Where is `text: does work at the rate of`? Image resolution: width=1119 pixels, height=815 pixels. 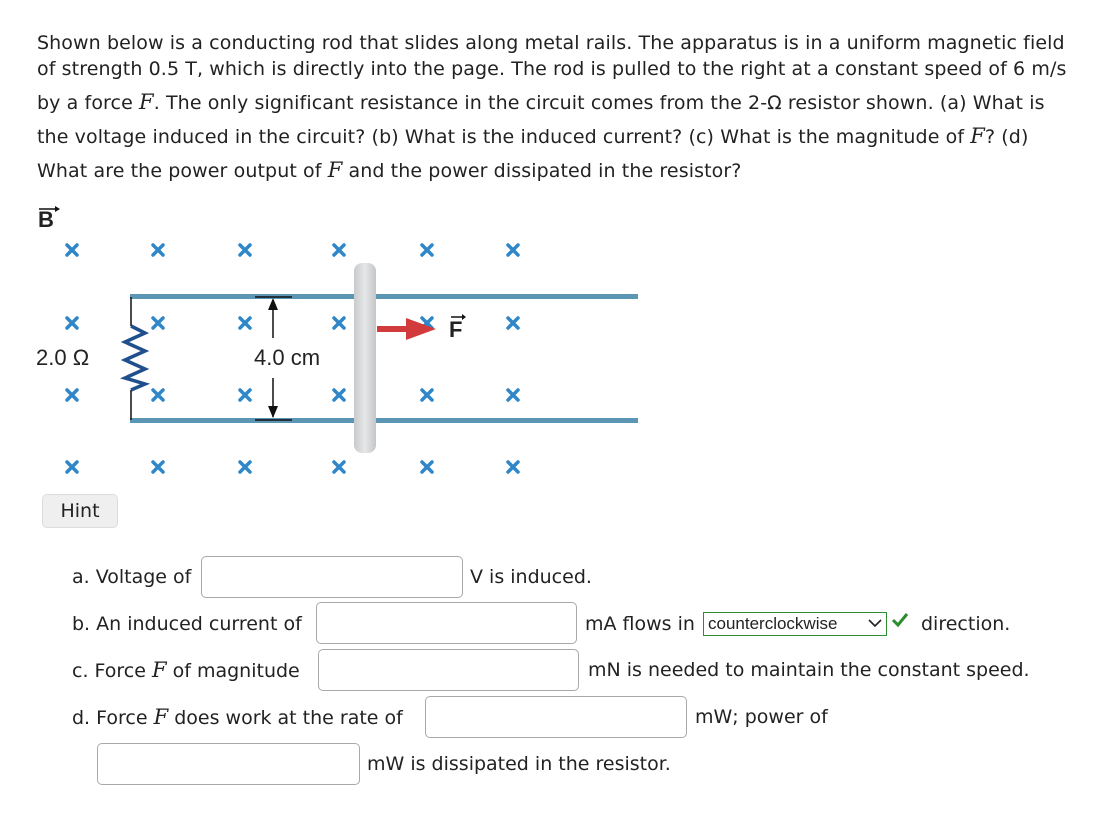
text: does work at the rate of is located at coordinates (285, 718).